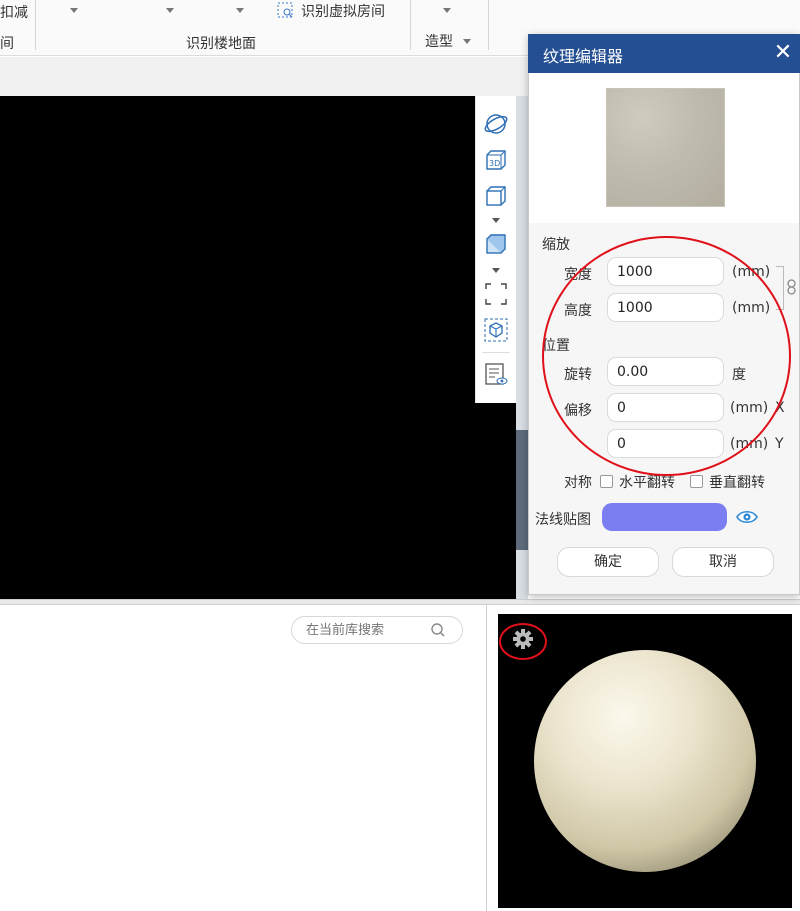 The height and width of the screenshot is (911, 800). Describe the element at coordinates (496, 374) in the screenshot. I see `view-list-icon` at that location.